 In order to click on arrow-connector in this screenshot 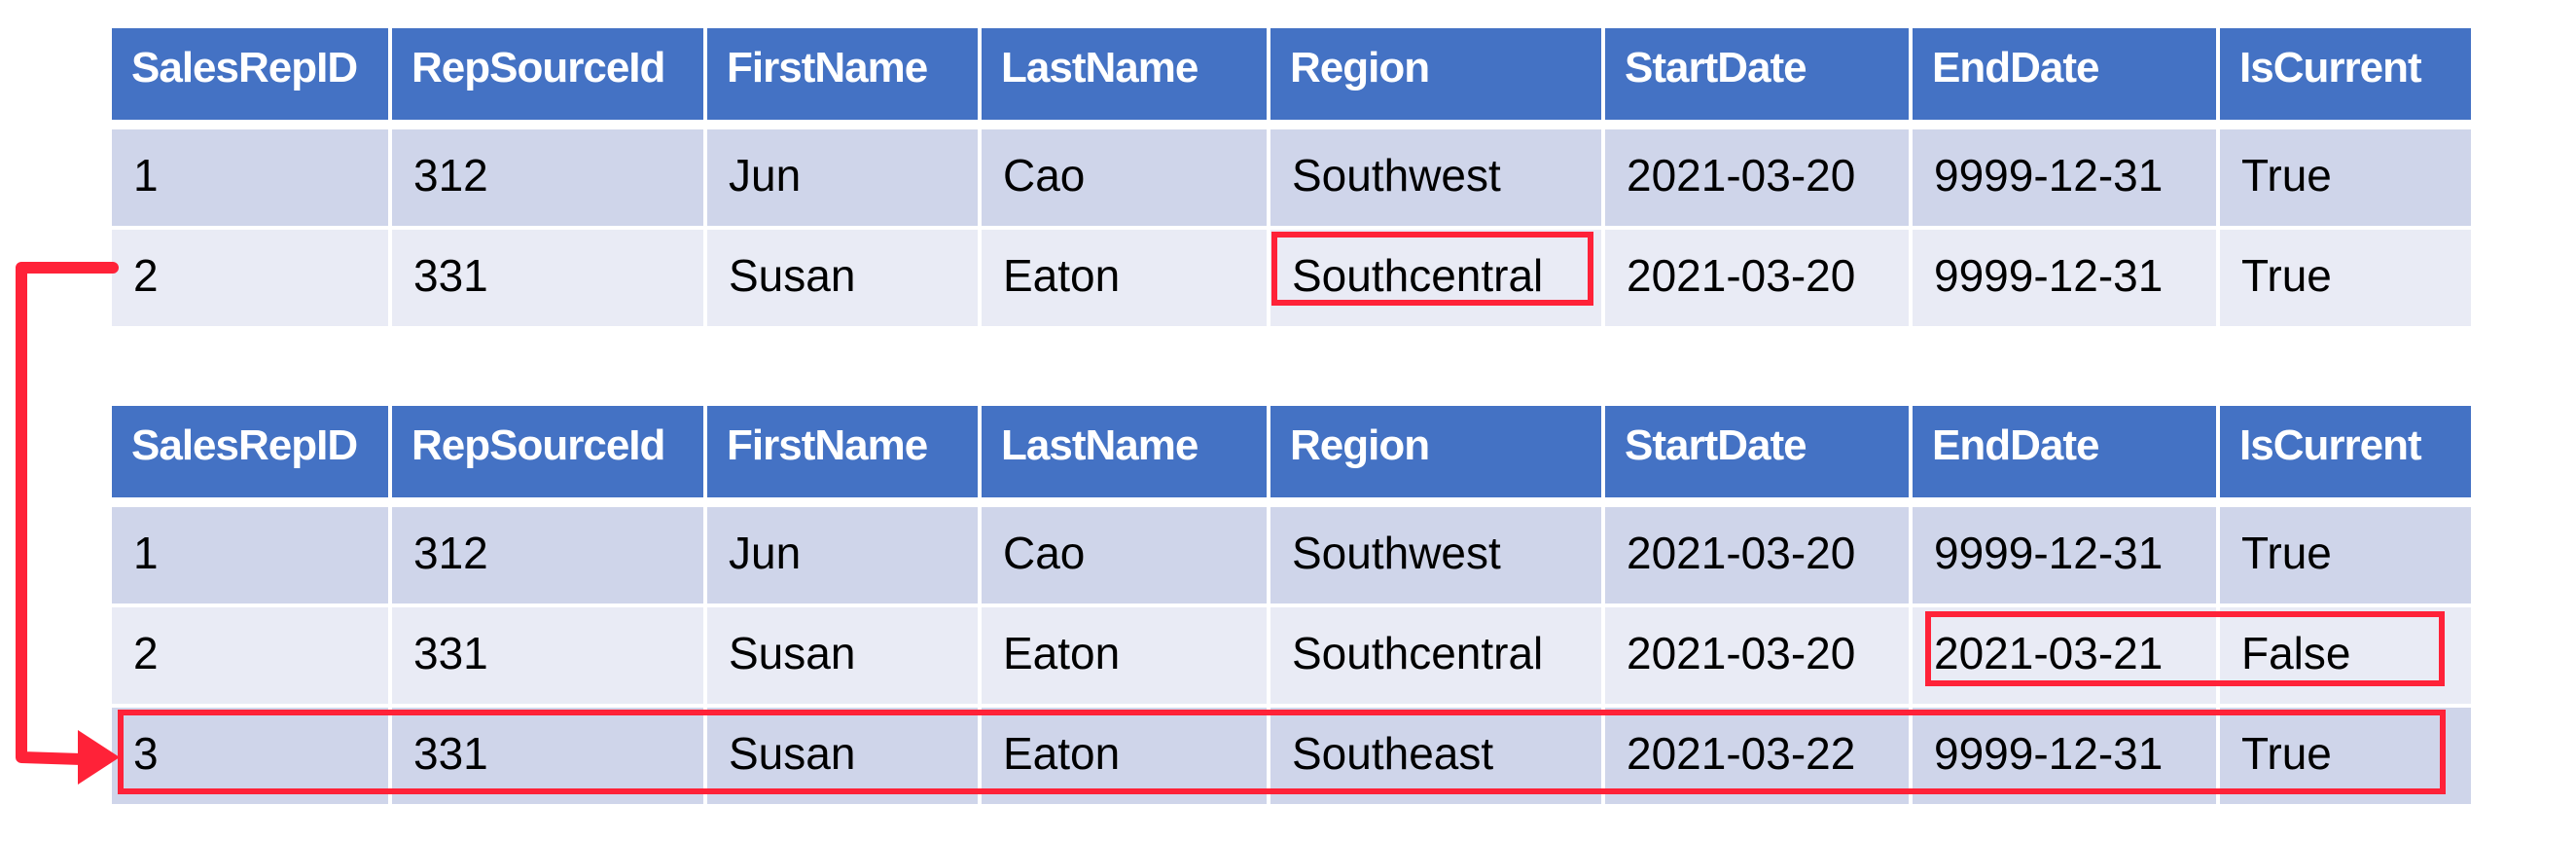, I will do `click(68, 524)`.